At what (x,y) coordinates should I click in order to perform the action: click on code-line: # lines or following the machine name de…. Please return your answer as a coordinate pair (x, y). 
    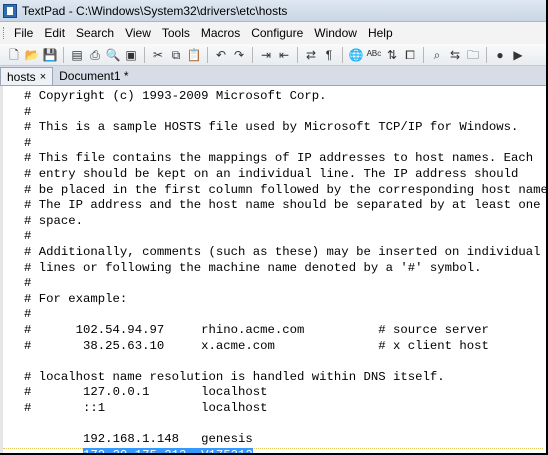
    Looking at the image, I should click on (253, 267).